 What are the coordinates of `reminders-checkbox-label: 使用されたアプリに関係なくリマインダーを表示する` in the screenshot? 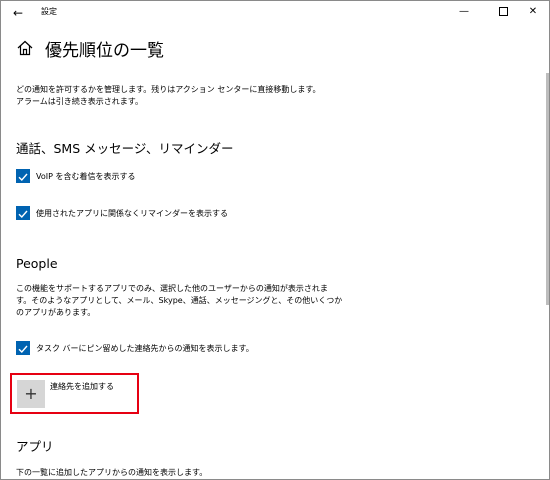 It's located at (132, 213).